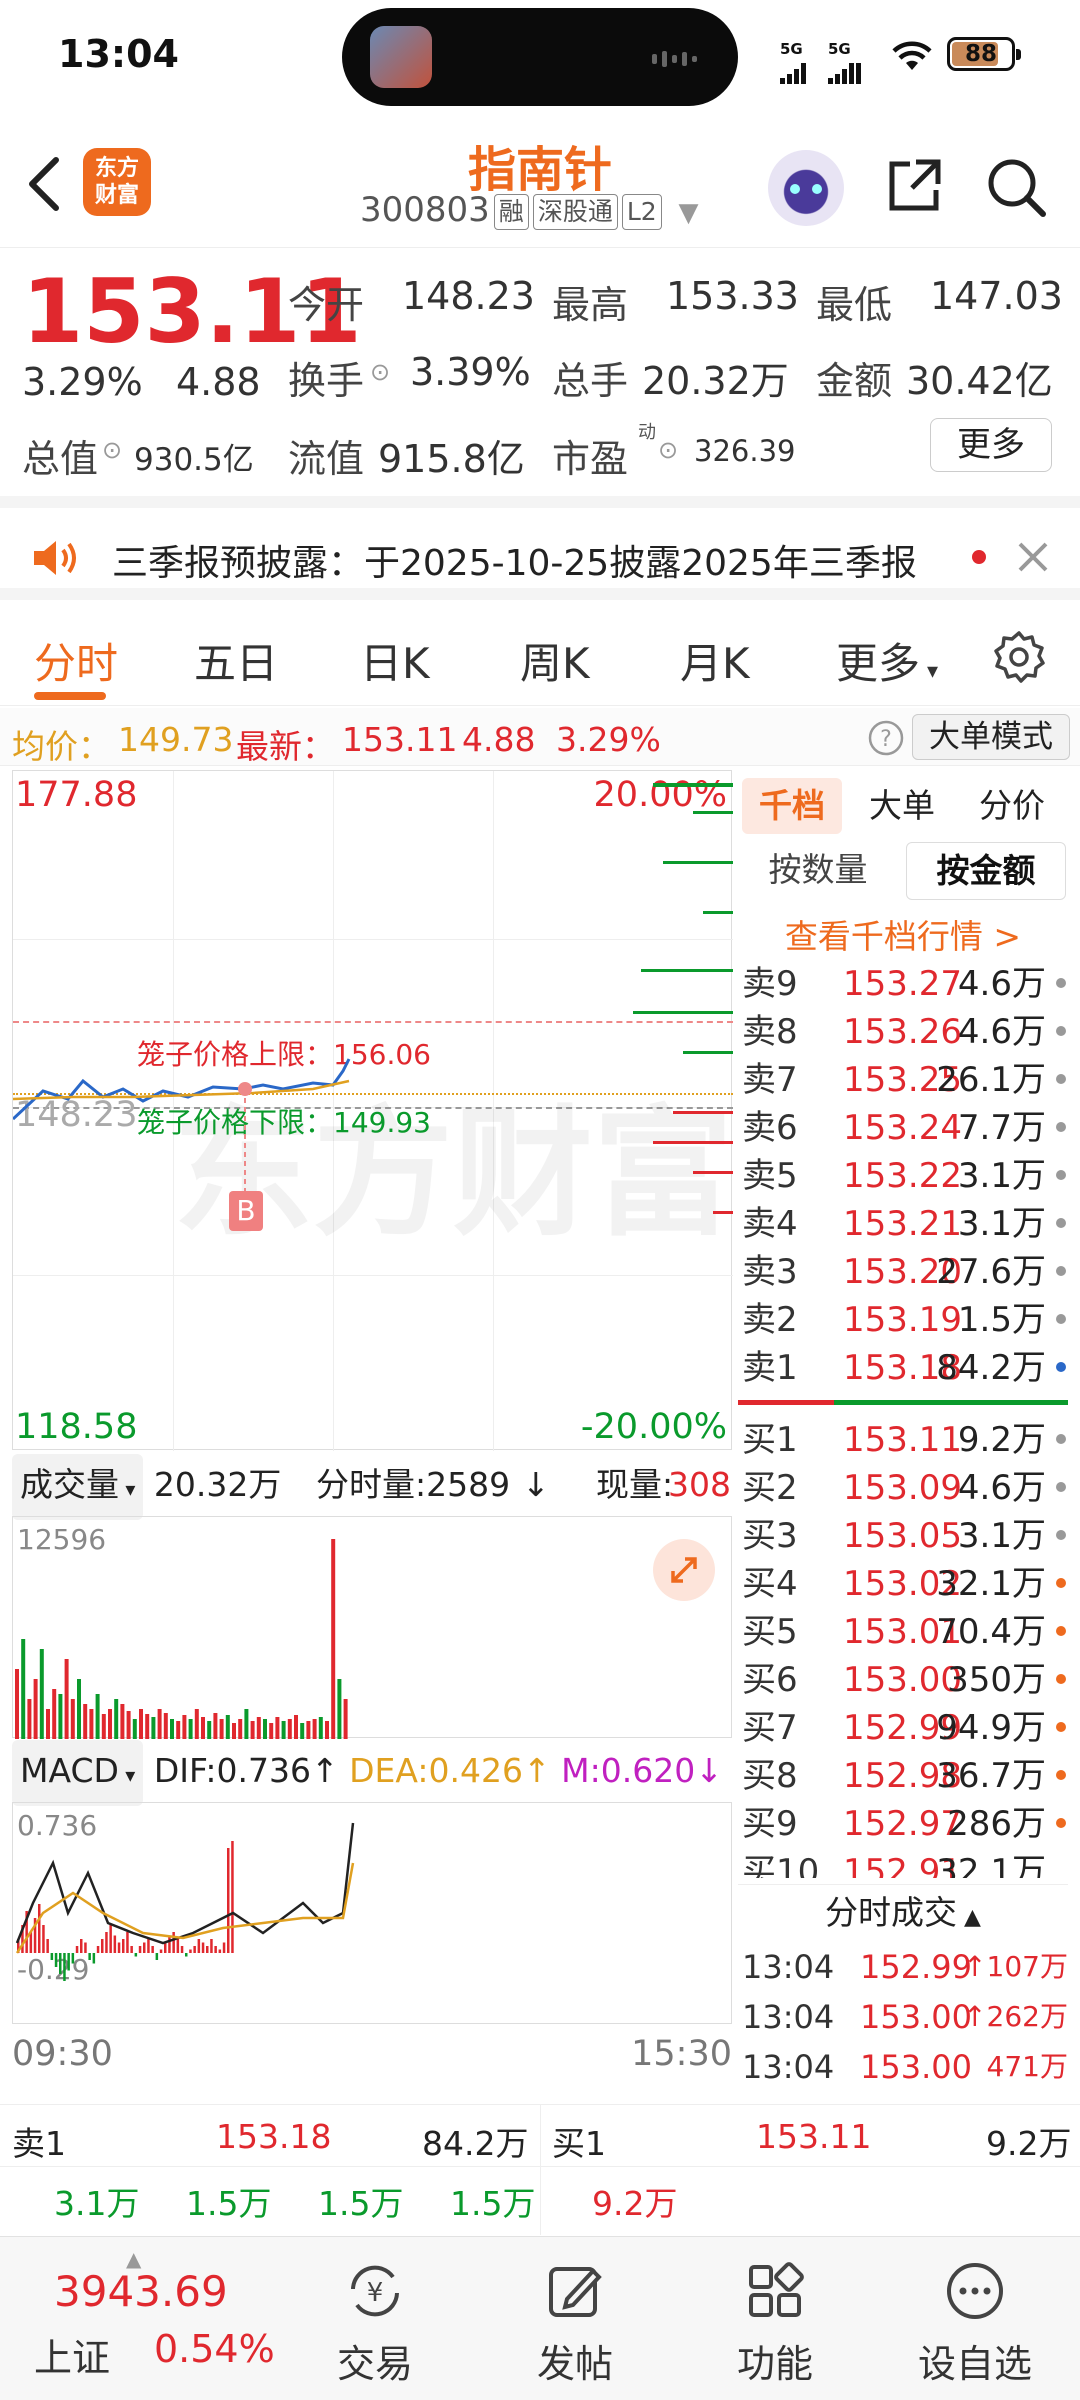 This screenshot has width=1080, height=2400. I want to click on nav-post: 发帖, so click(575, 2317).